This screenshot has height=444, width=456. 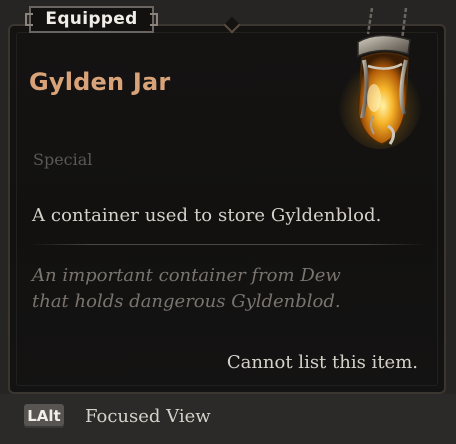 I want to click on equipped-badge: Equipped, so click(x=91, y=19).